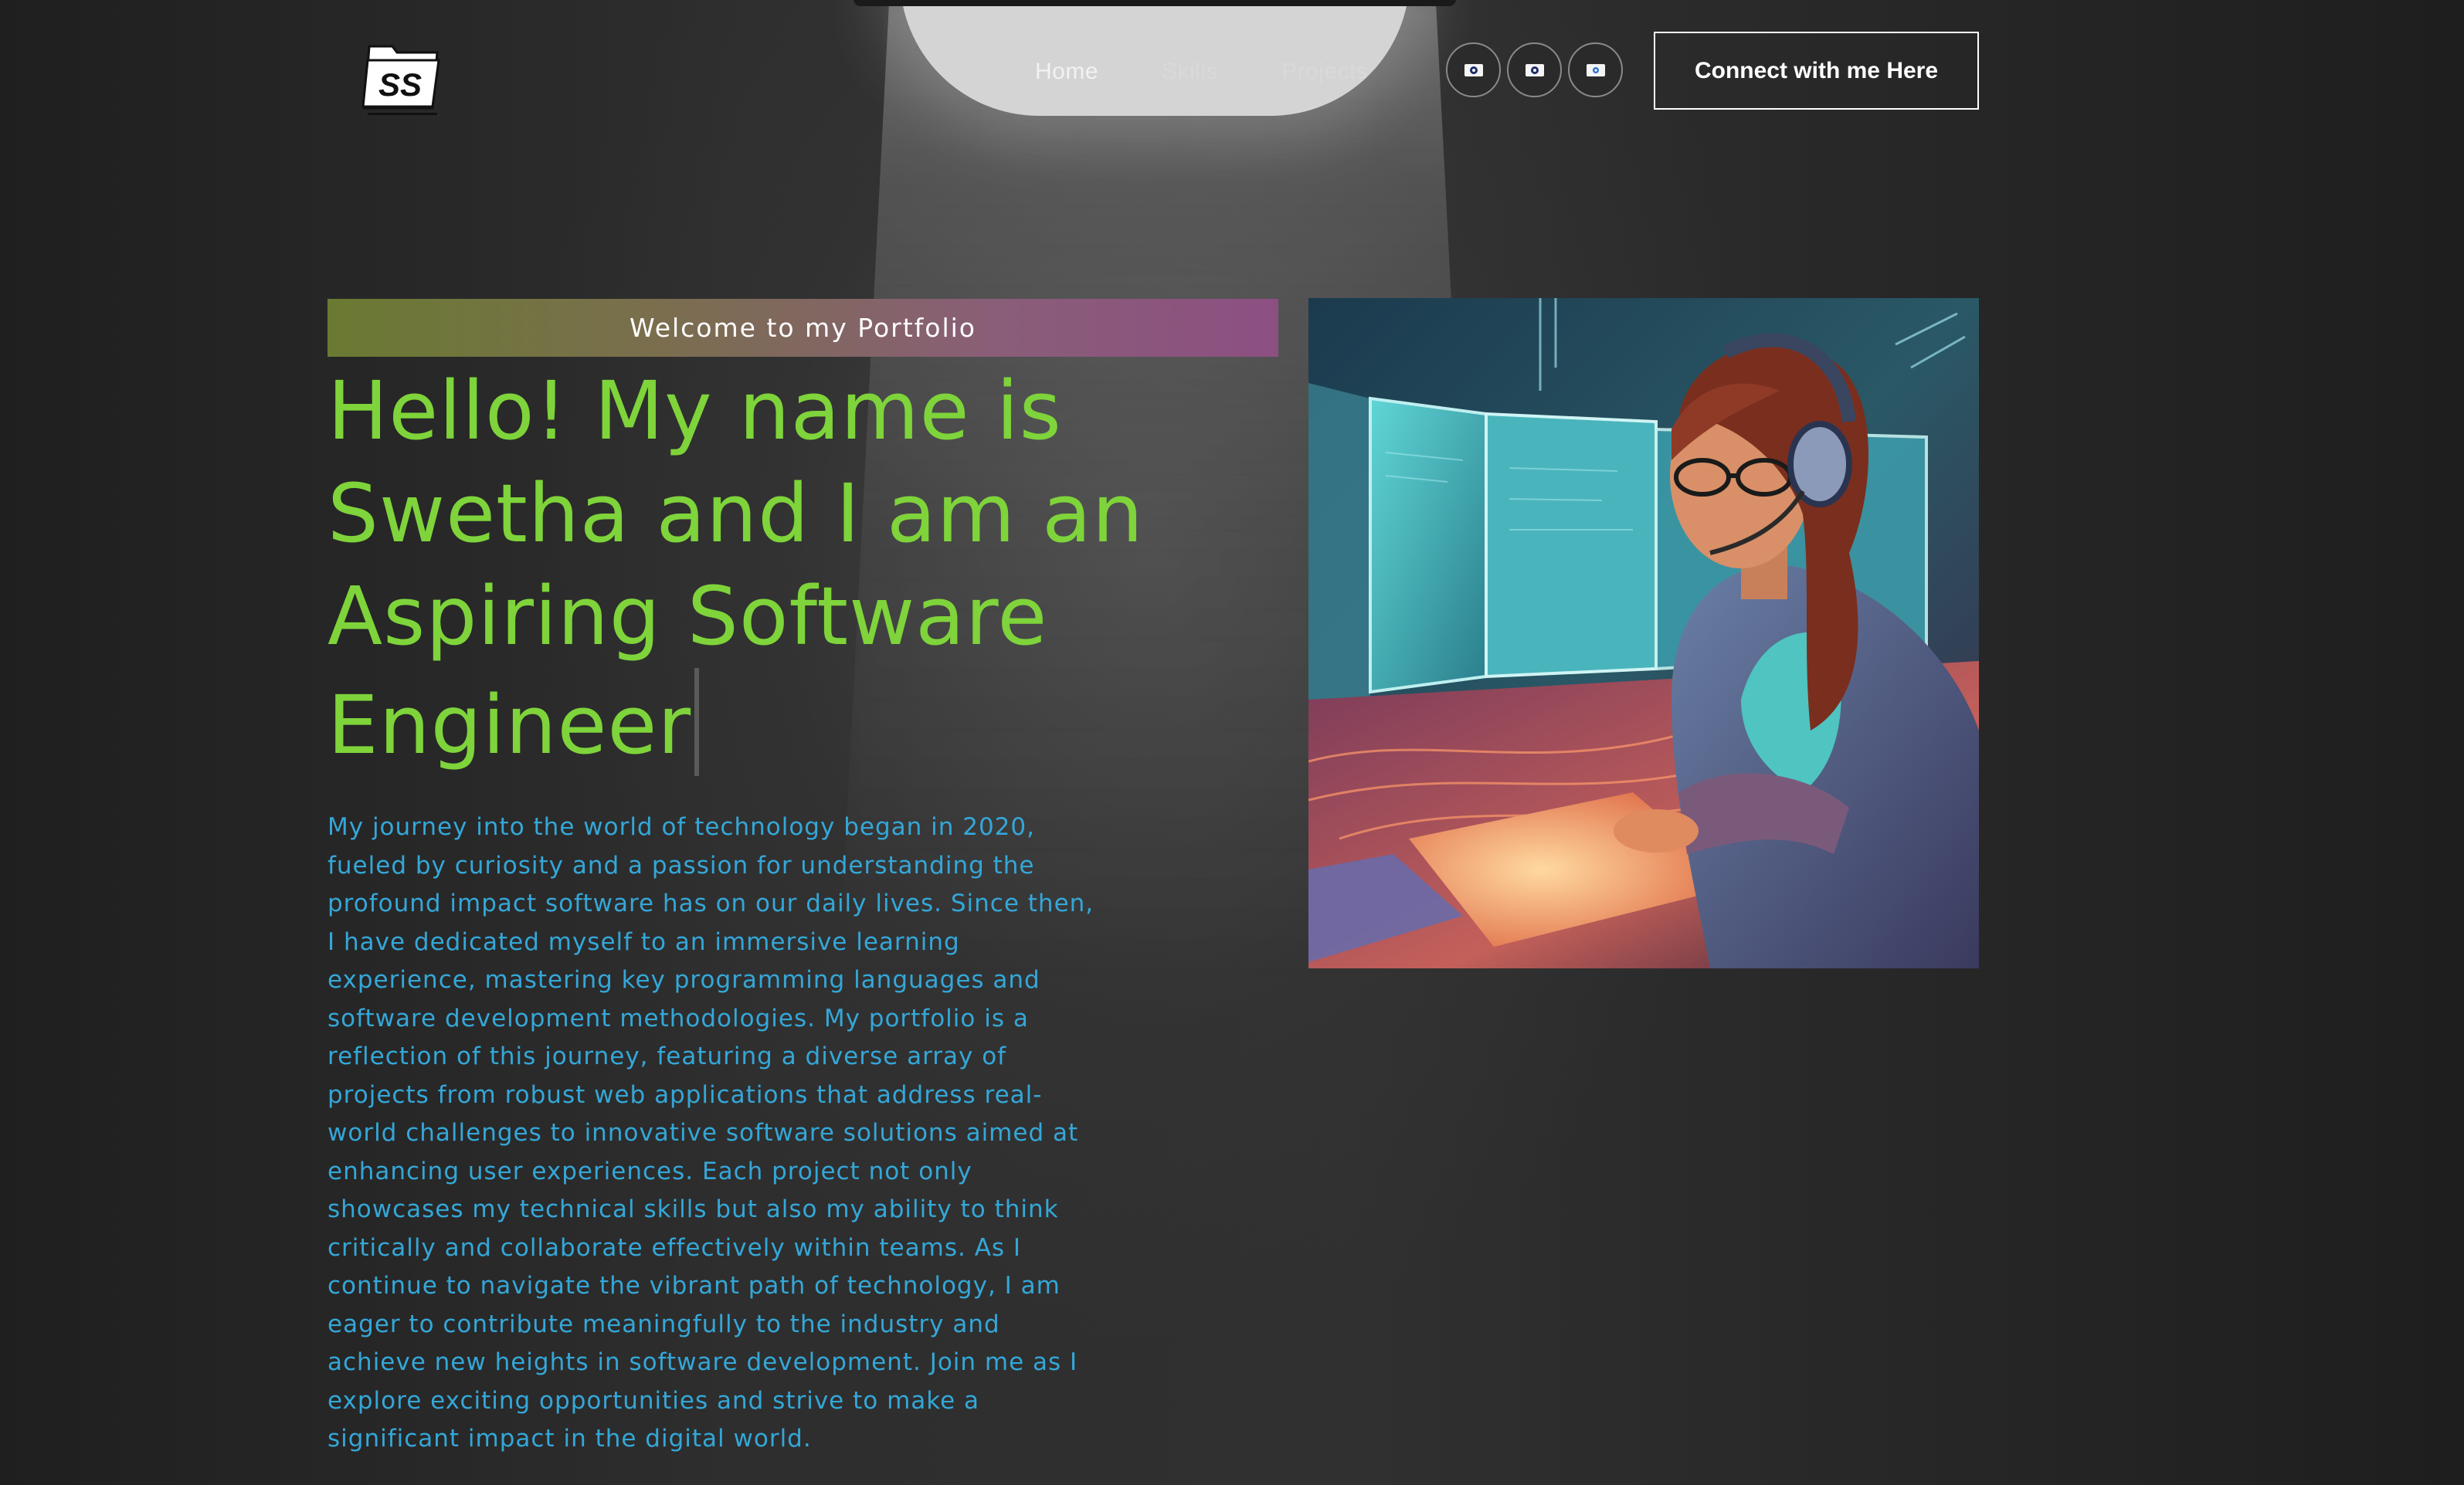  I want to click on social-button-instagram, so click(1596, 69).